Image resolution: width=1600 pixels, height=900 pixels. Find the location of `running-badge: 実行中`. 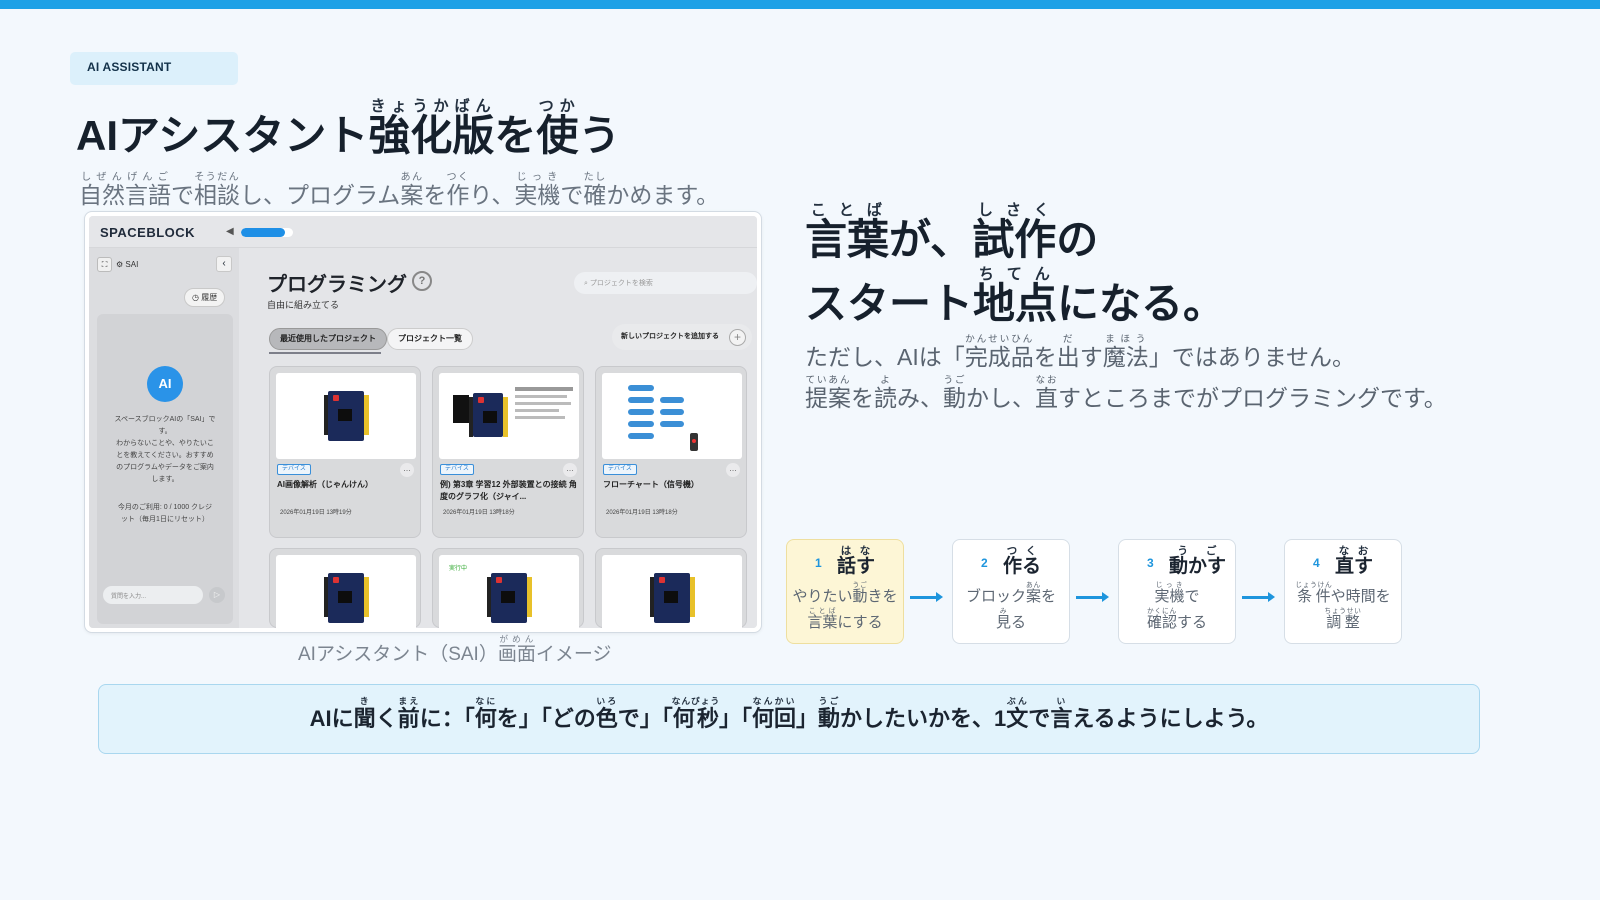

running-badge: 実行中 is located at coordinates (458, 569).